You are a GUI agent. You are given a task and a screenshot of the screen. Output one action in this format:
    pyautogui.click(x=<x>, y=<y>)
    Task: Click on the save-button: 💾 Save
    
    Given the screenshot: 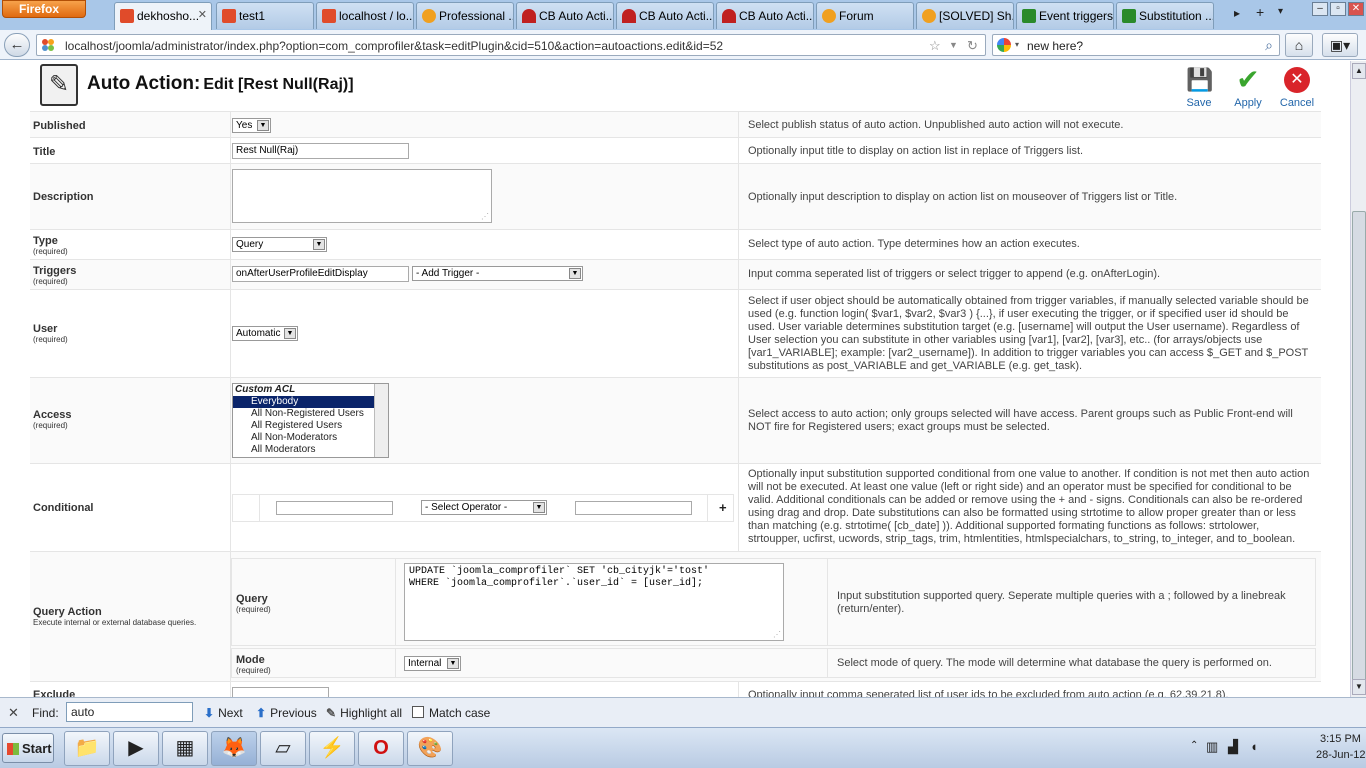 What is the action you would take?
    pyautogui.click(x=1199, y=88)
    